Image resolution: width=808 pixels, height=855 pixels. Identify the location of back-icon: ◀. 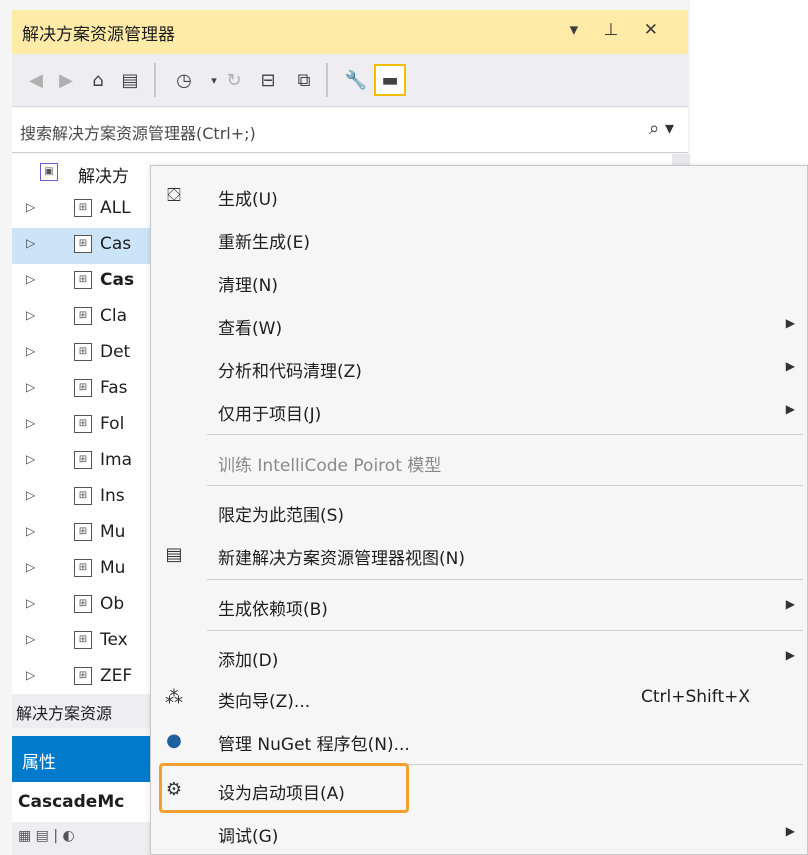
(36, 80).